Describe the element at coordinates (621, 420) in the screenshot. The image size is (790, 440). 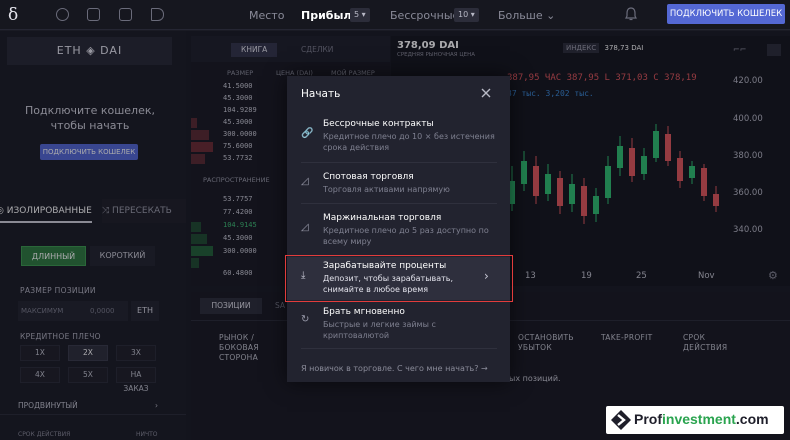
I see `watermark-logo-icon` at that location.